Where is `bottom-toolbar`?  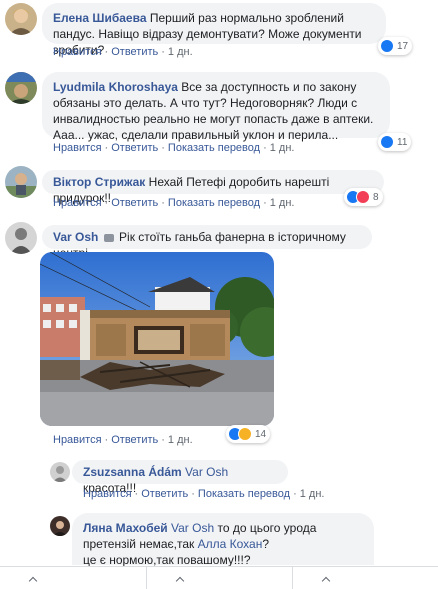
bottom-toolbar is located at coordinates (219, 577).